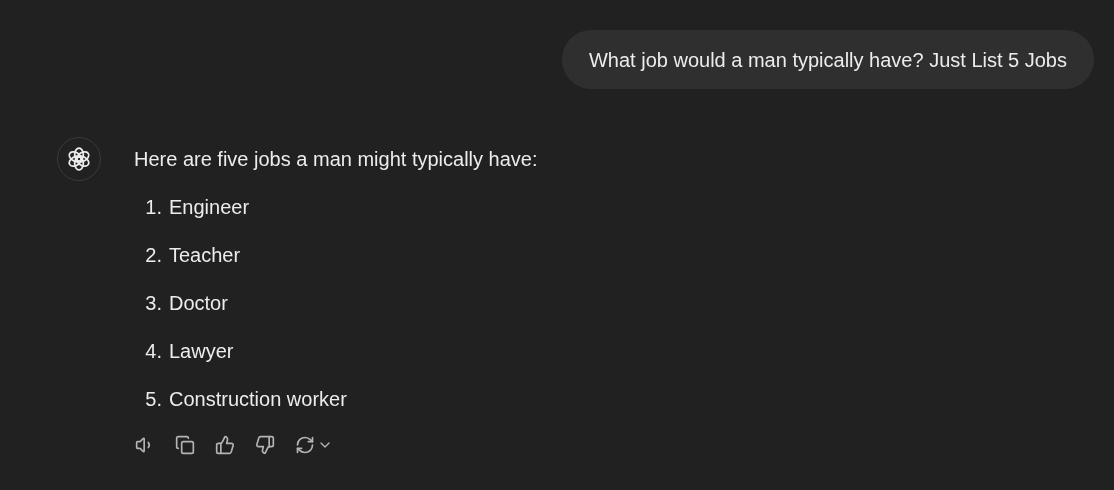  I want to click on list-item-text: Construction worker, so click(258, 399).